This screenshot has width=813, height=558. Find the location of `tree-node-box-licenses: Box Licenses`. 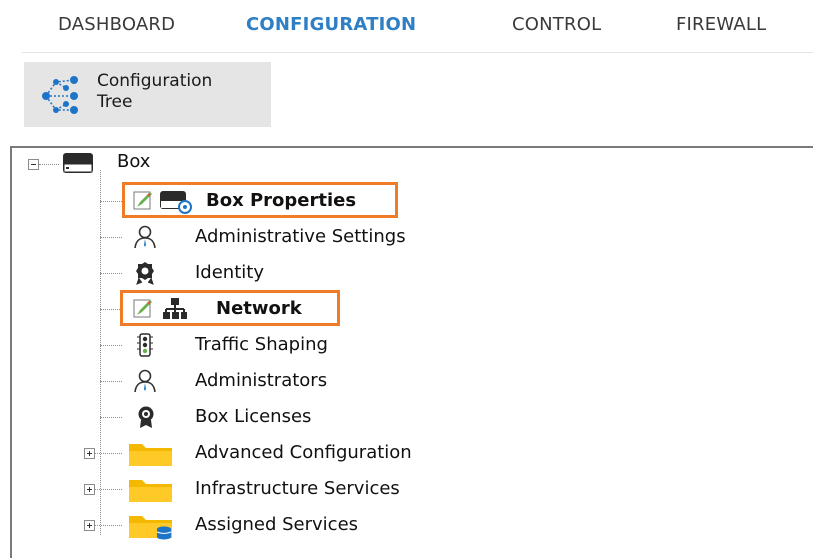

tree-node-box-licenses: Box Licenses is located at coordinates (240, 417).